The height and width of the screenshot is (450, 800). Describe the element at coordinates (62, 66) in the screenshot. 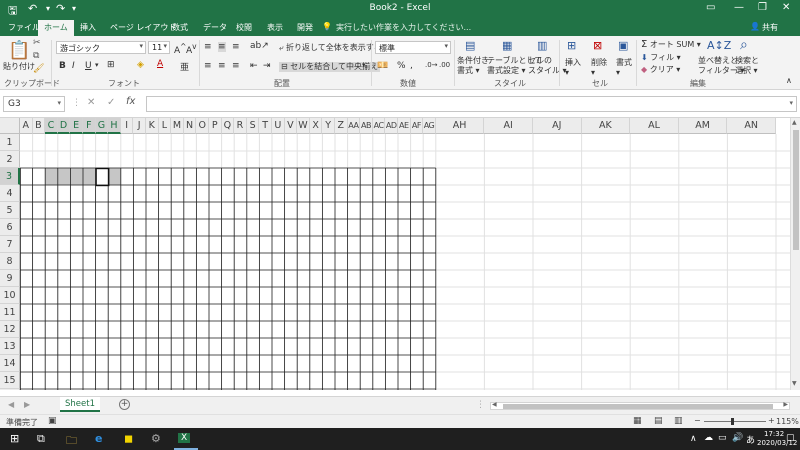

I see `bold-icon: B` at that location.